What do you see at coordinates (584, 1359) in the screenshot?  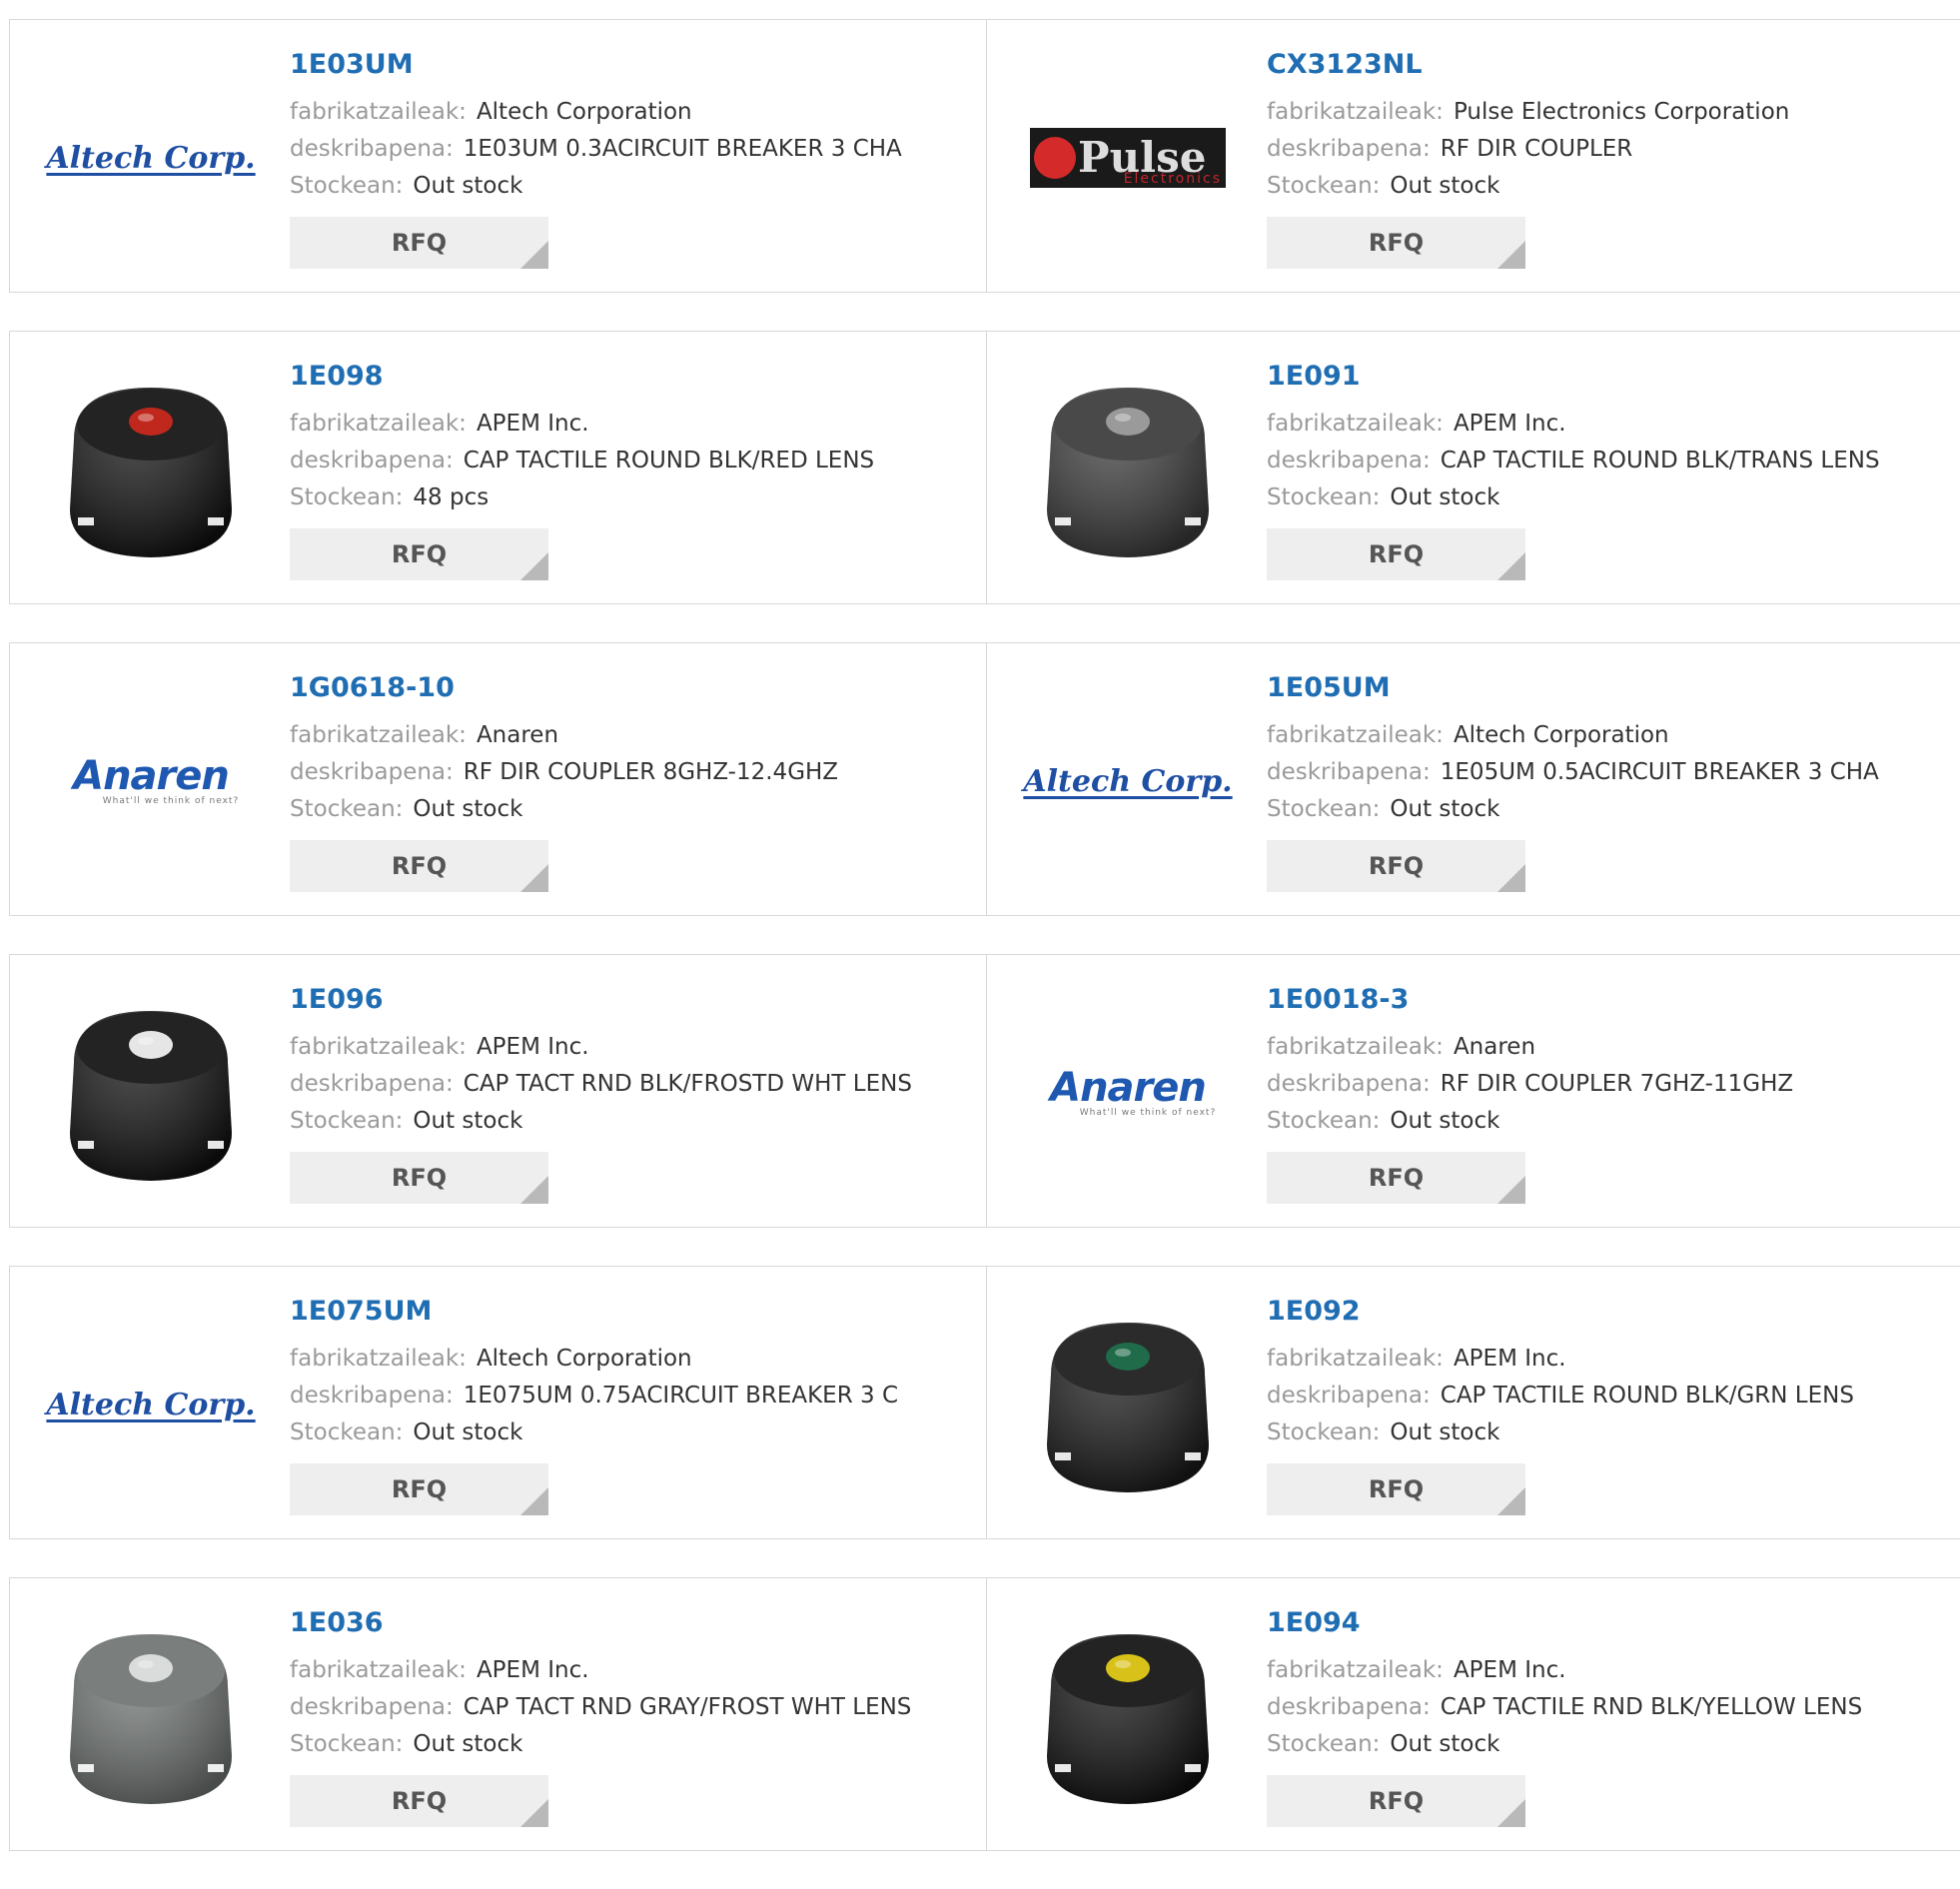 I see `manufacturer-value: Altech Corporation` at bounding box center [584, 1359].